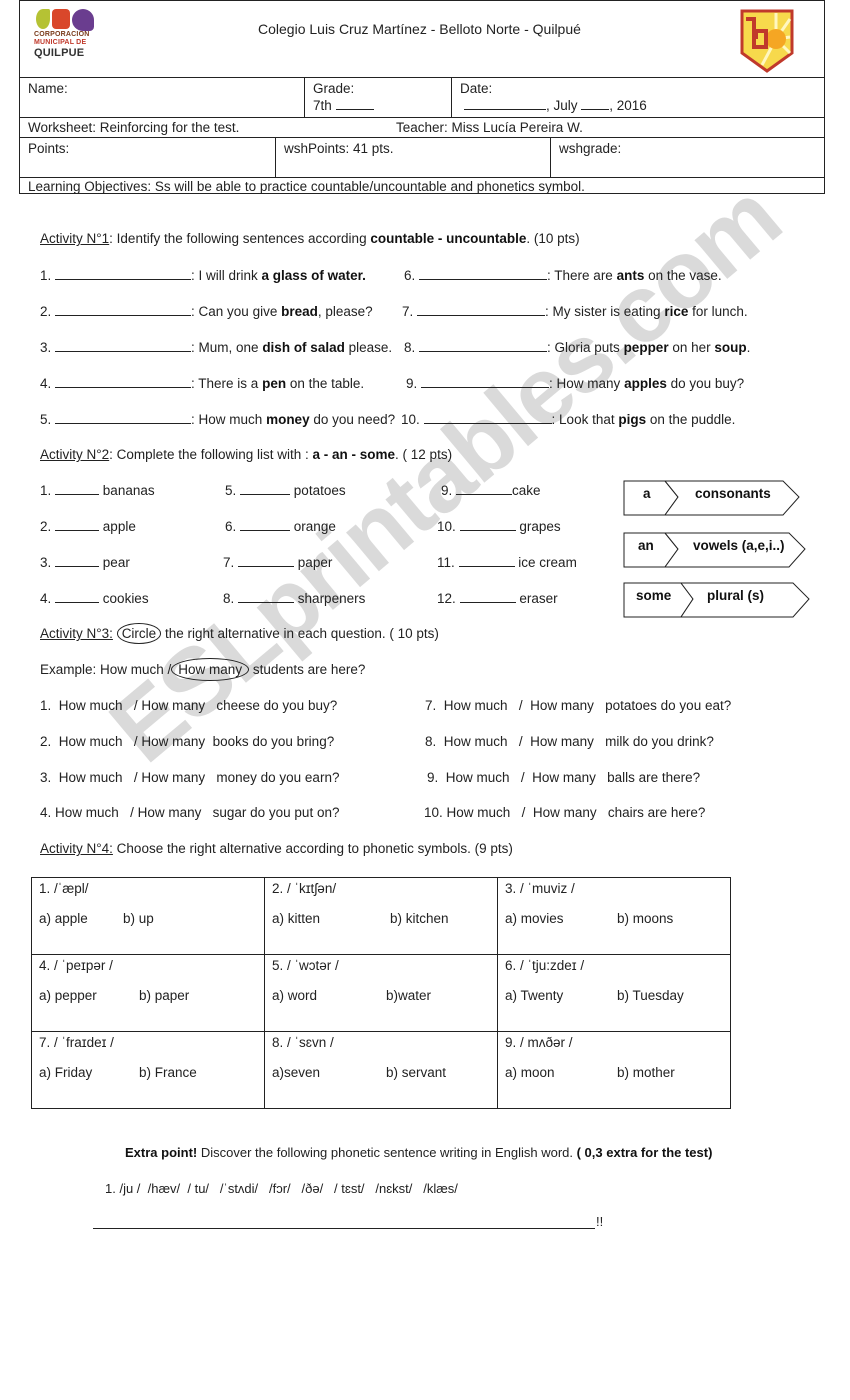 Image resolution: width=850 pixels, height=1400 pixels. I want to click on header-row-points: Points: wshPoints: 41 pts. wshgrade:, so click(422, 157).